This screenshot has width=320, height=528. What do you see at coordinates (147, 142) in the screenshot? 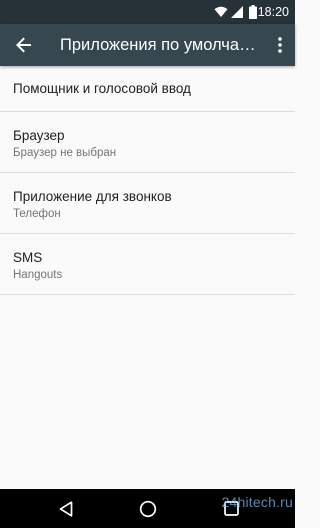
I see `browser-item: Браузер Браузер не выбран` at bounding box center [147, 142].